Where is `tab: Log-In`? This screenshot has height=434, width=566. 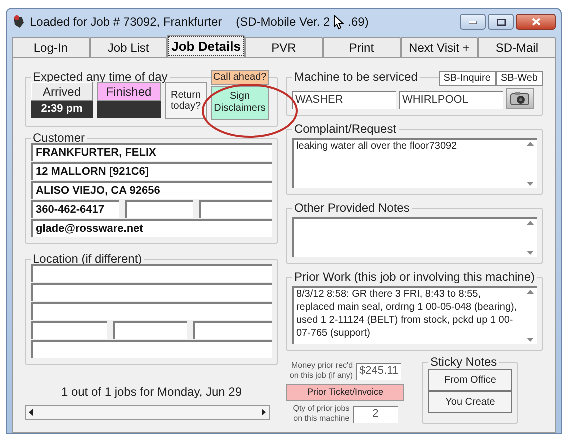 tab: Log-In is located at coordinates (51, 47).